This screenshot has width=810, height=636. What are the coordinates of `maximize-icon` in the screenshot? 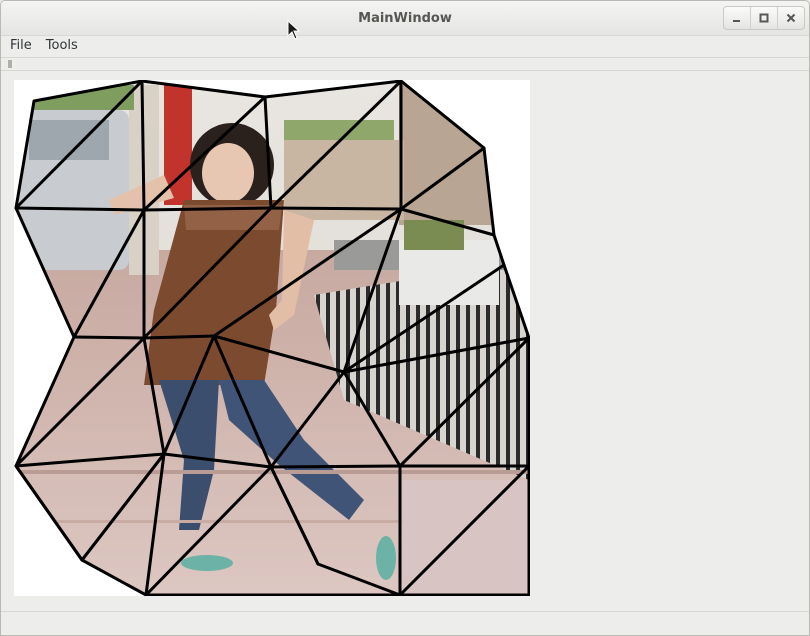 It's located at (764, 18).